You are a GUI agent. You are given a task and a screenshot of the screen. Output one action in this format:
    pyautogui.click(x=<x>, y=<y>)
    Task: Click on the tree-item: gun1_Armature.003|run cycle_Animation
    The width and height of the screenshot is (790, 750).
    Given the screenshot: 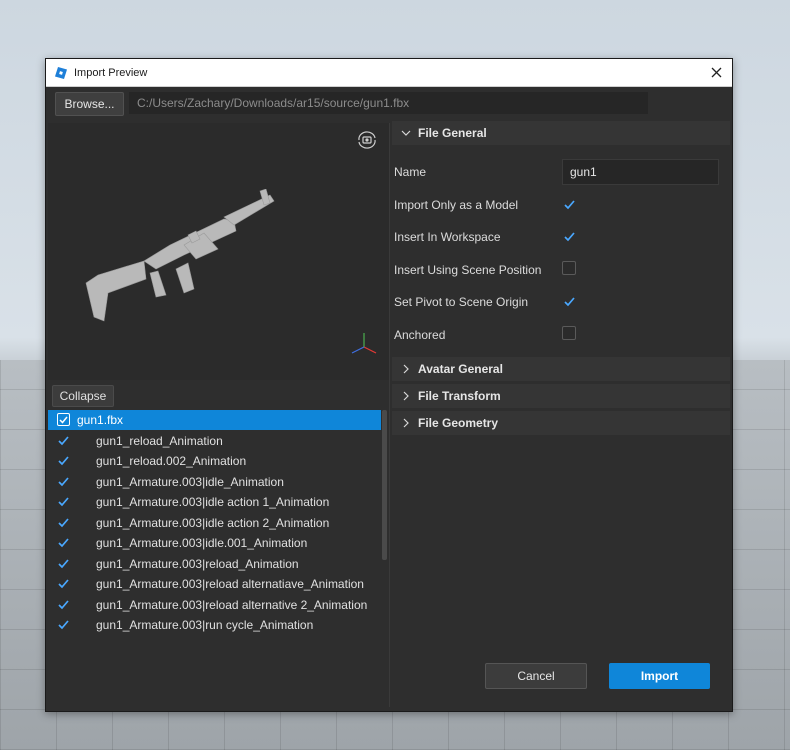 What is the action you would take?
    pyautogui.click(x=214, y=625)
    